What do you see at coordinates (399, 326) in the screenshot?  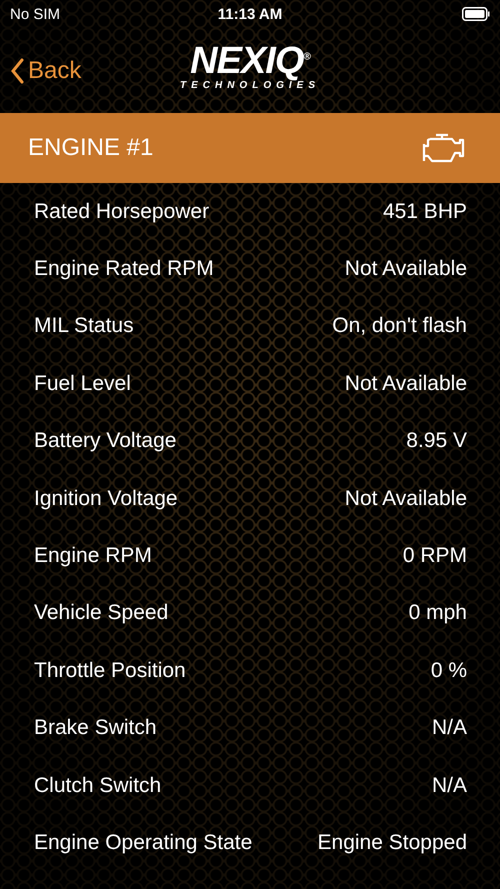 I see `field-value: On, don't flash` at bounding box center [399, 326].